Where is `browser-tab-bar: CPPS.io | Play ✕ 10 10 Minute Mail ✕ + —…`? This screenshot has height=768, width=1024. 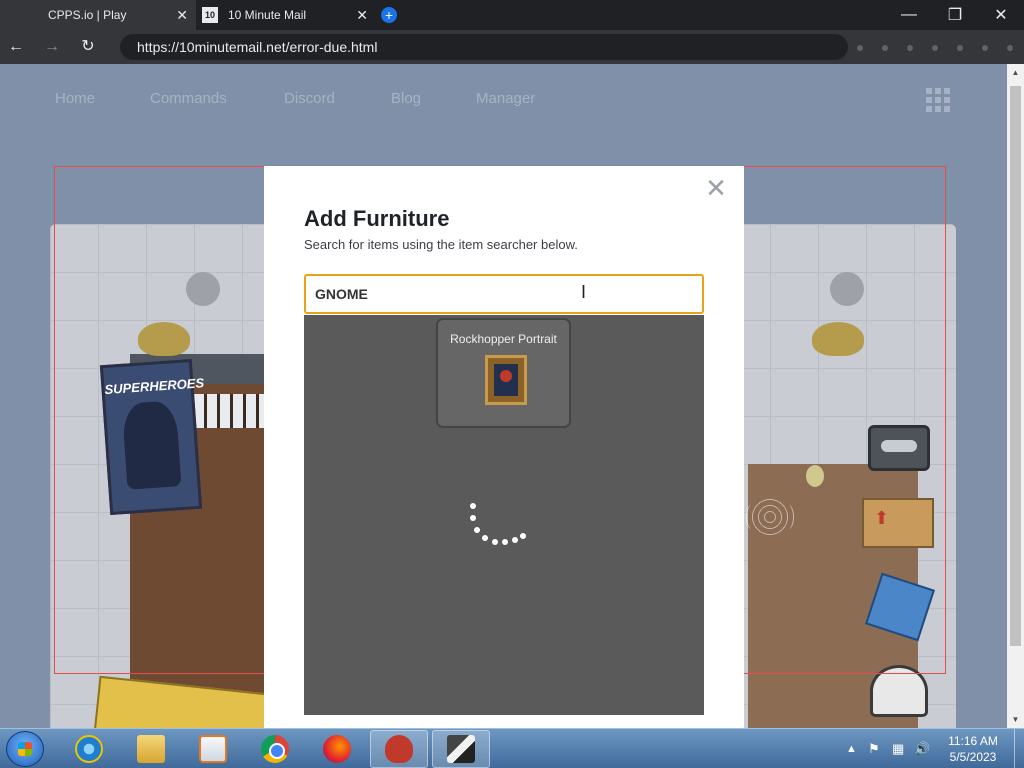 browser-tab-bar: CPPS.io | Play ✕ 10 10 Minute Mail ✕ + —… is located at coordinates (512, 15).